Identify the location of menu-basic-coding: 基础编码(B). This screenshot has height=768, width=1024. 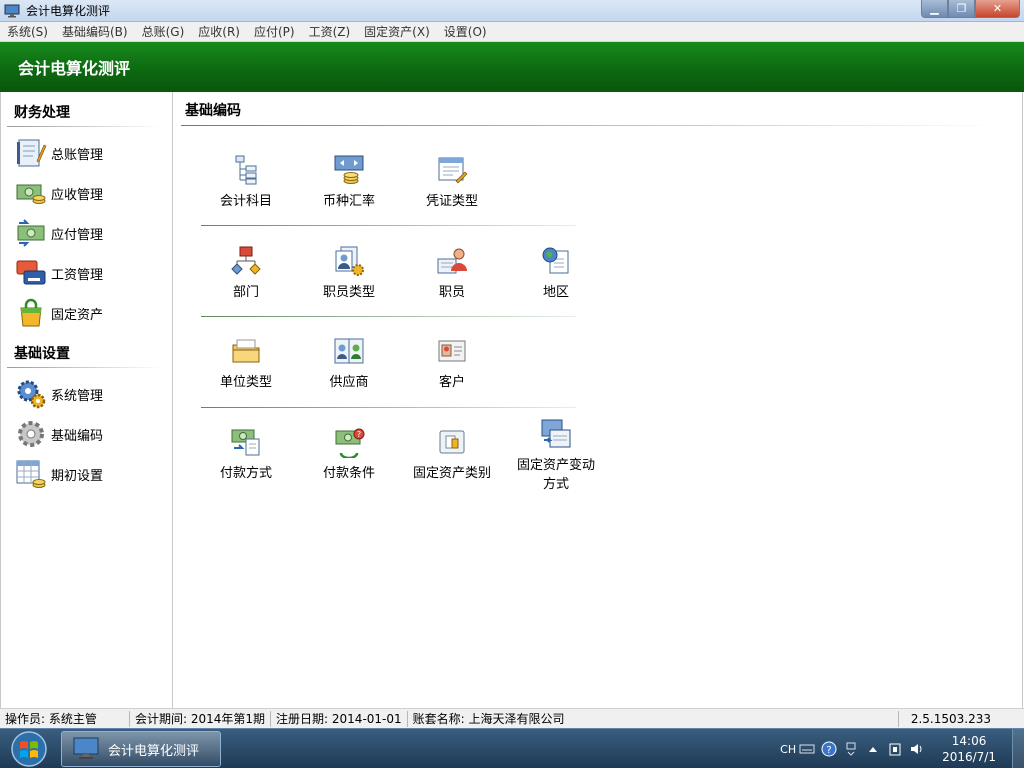
(95, 31).